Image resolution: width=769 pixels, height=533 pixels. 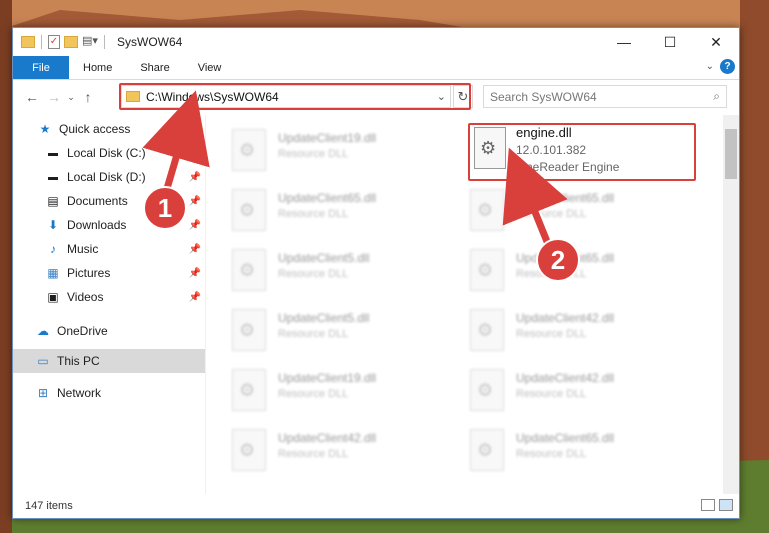 What do you see at coordinates (327, 138) in the screenshot?
I see `file-name: UpdateClient19.dll` at bounding box center [327, 138].